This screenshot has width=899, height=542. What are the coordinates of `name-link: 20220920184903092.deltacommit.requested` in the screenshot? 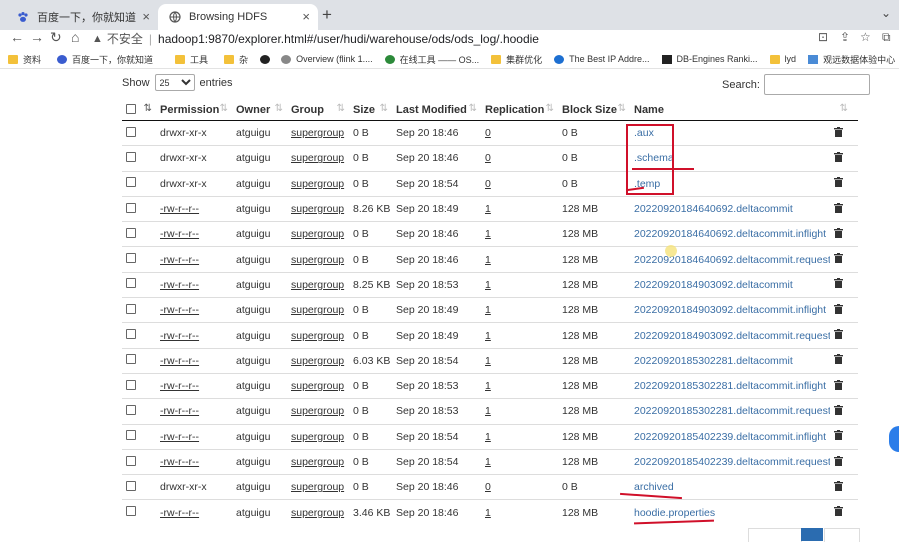 It's located at (730, 335).